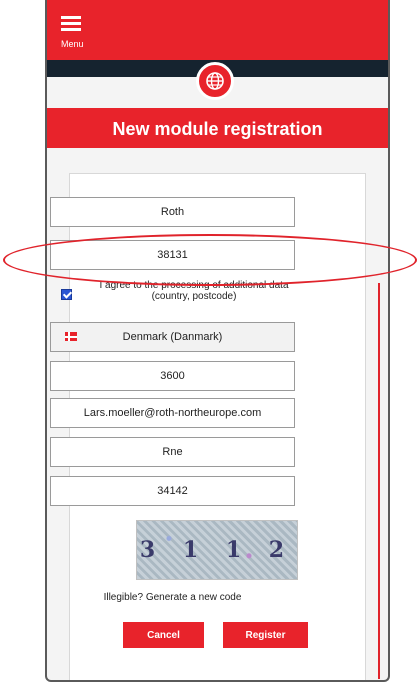  I want to click on zip-field: 3600, so click(172, 376).